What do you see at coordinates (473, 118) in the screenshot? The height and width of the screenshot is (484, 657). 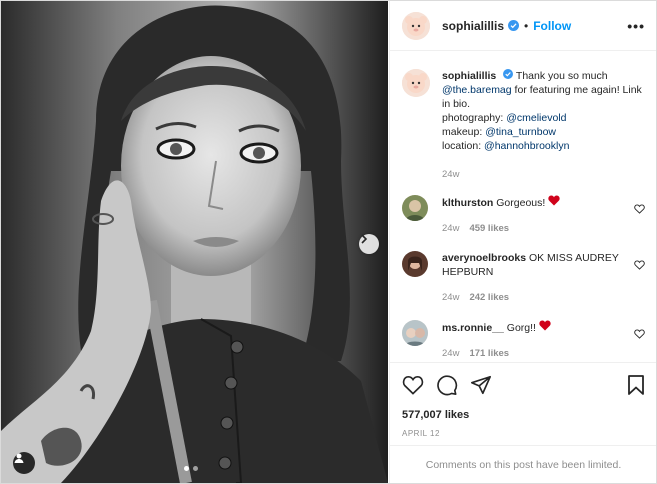 I see `photography-label: photography:` at bounding box center [473, 118].